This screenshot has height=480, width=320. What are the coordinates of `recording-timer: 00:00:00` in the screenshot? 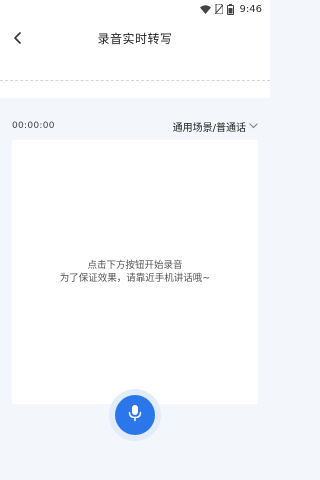 It's located at (33, 126).